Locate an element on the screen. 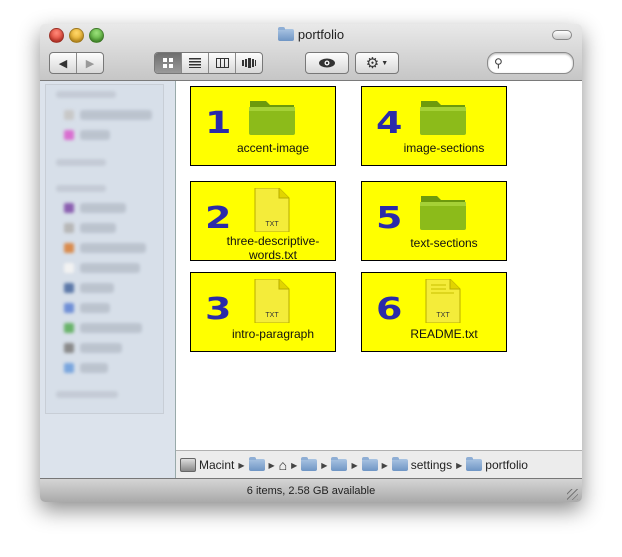 Image resolution: width=622 pixels, height=557 pixels. item-label: image-sections is located at coordinates (444, 148).